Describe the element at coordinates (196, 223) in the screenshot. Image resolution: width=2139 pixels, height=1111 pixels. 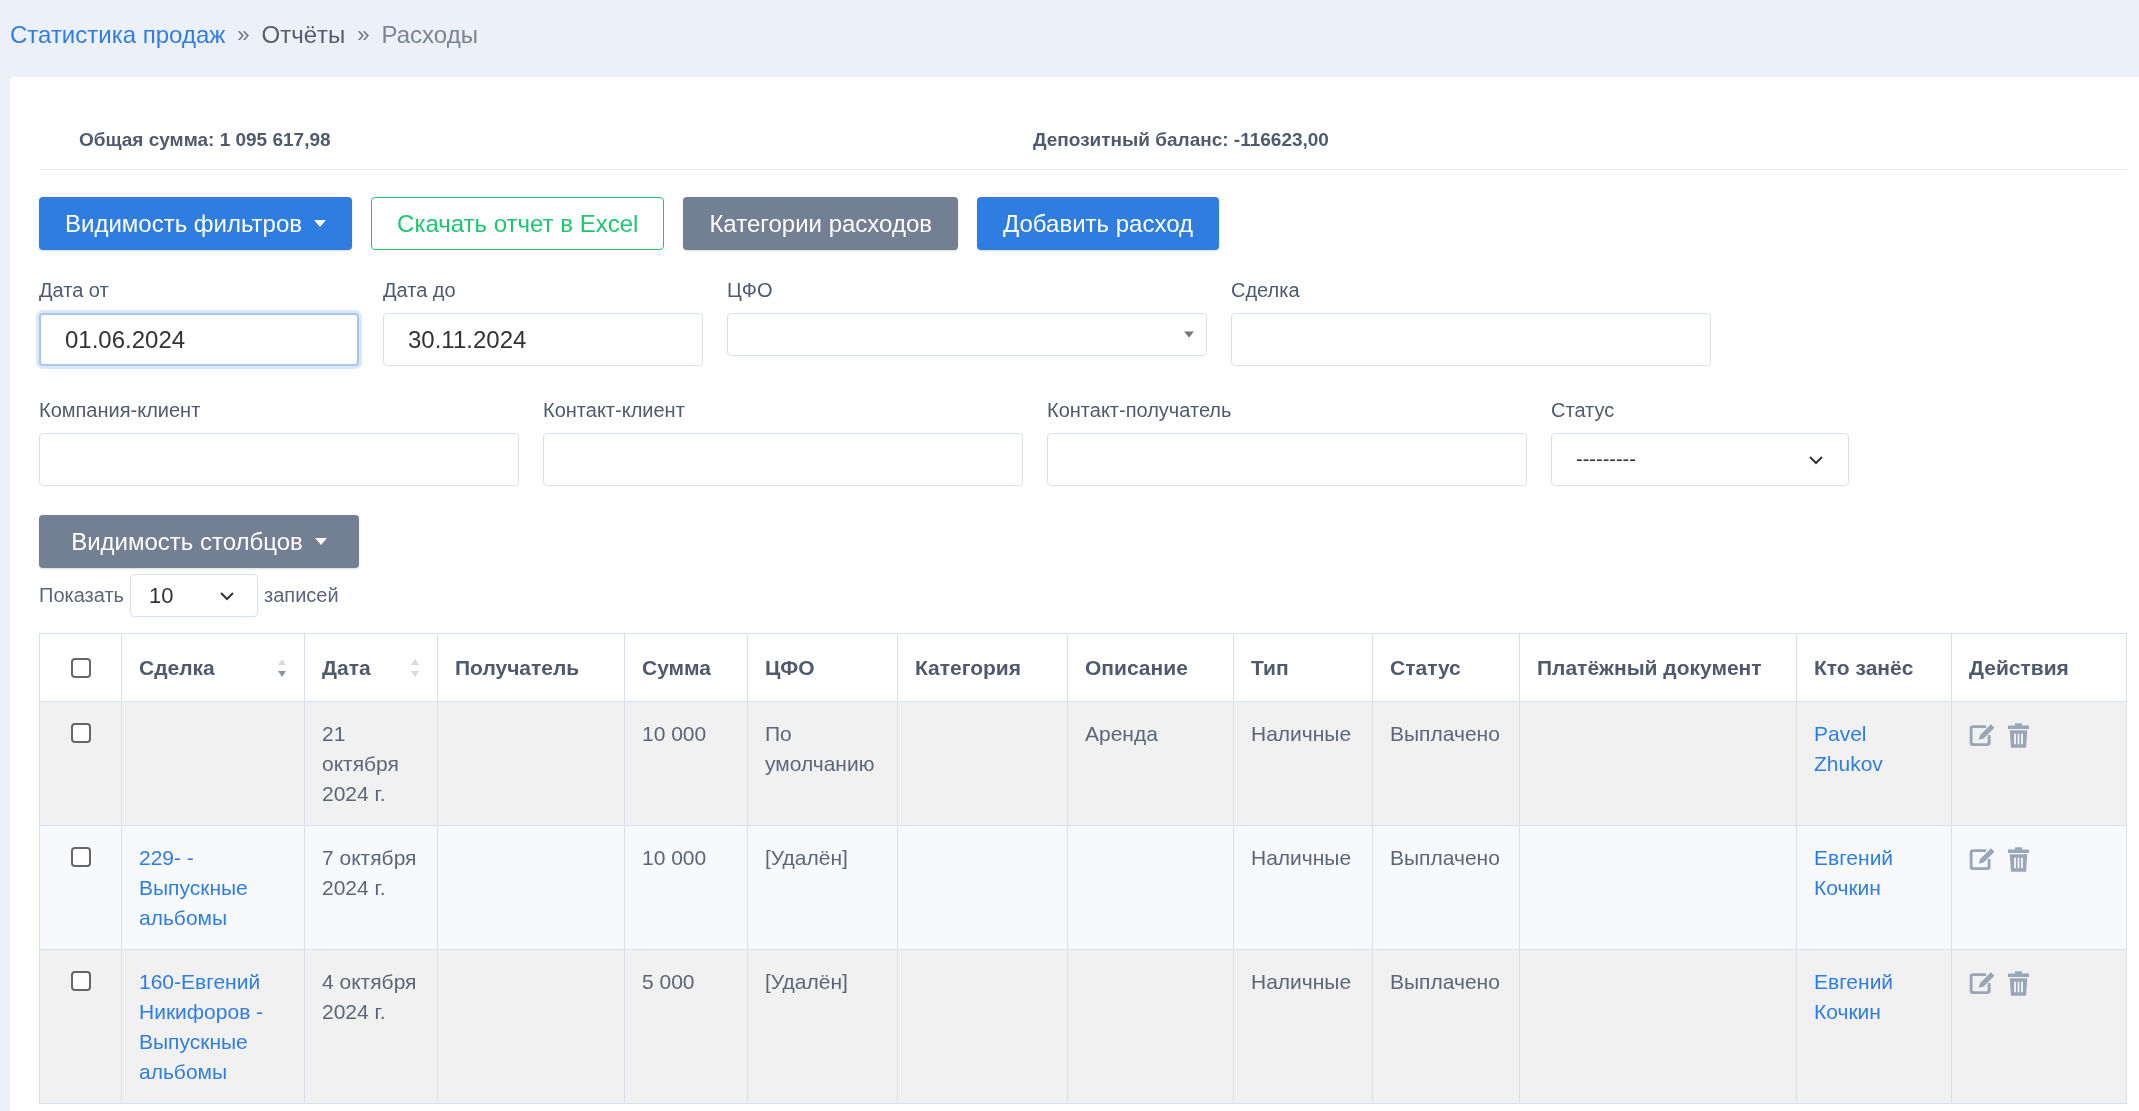
I see `action-button: Видимость фильтров` at that location.